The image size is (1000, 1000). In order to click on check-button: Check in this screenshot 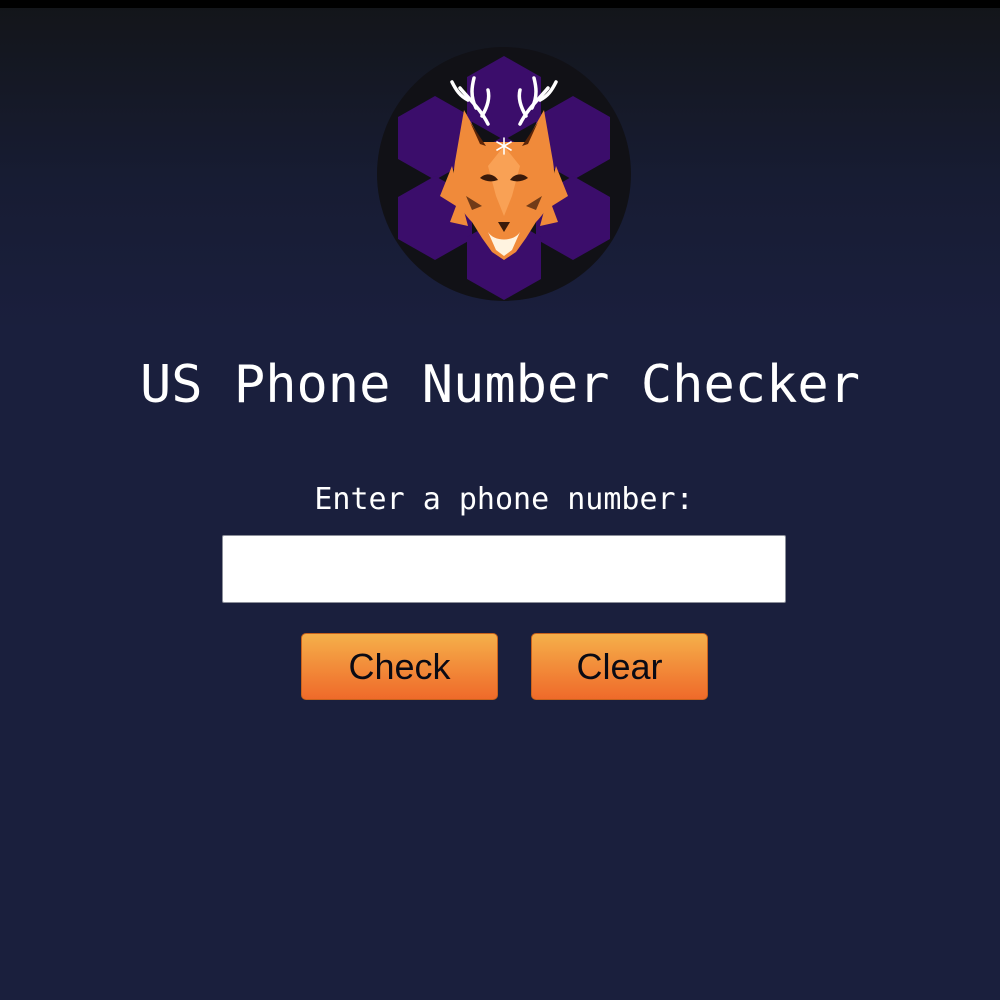, I will do `click(399, 666)`.